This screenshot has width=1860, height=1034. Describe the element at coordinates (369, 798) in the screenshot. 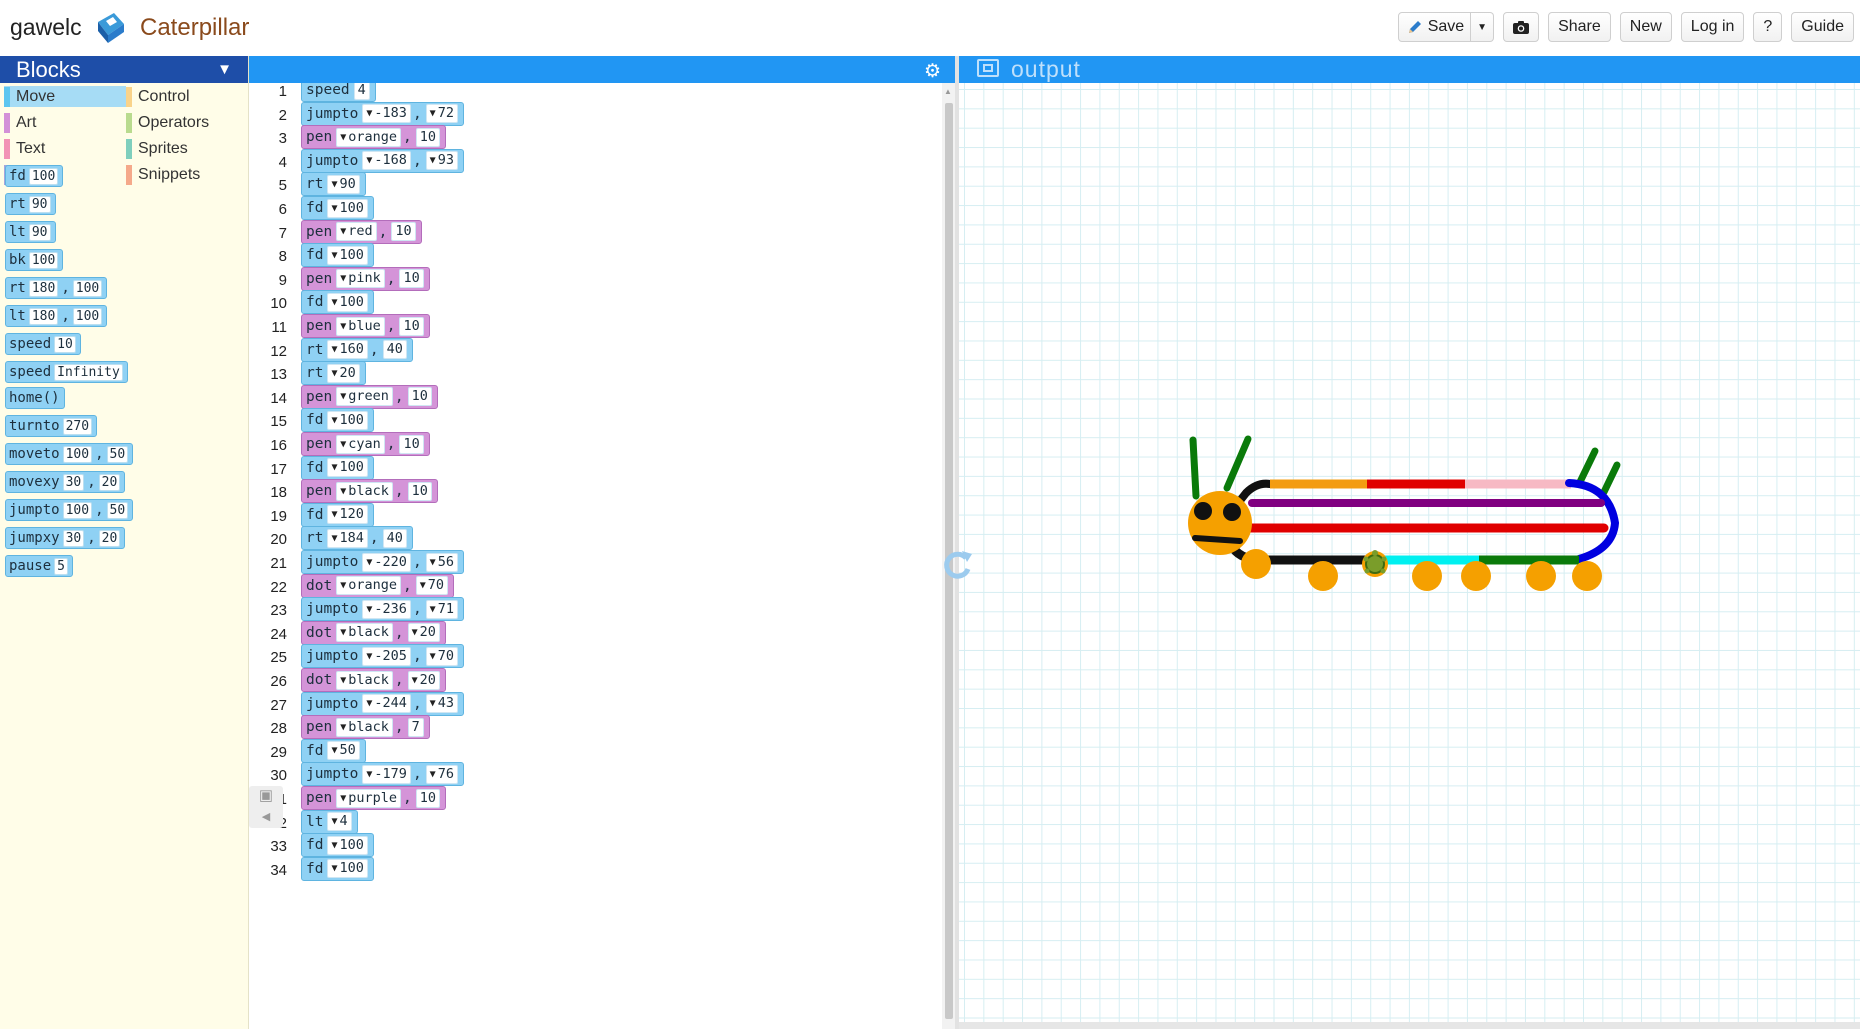

I see `block-argument: ▼ purple` at that location.